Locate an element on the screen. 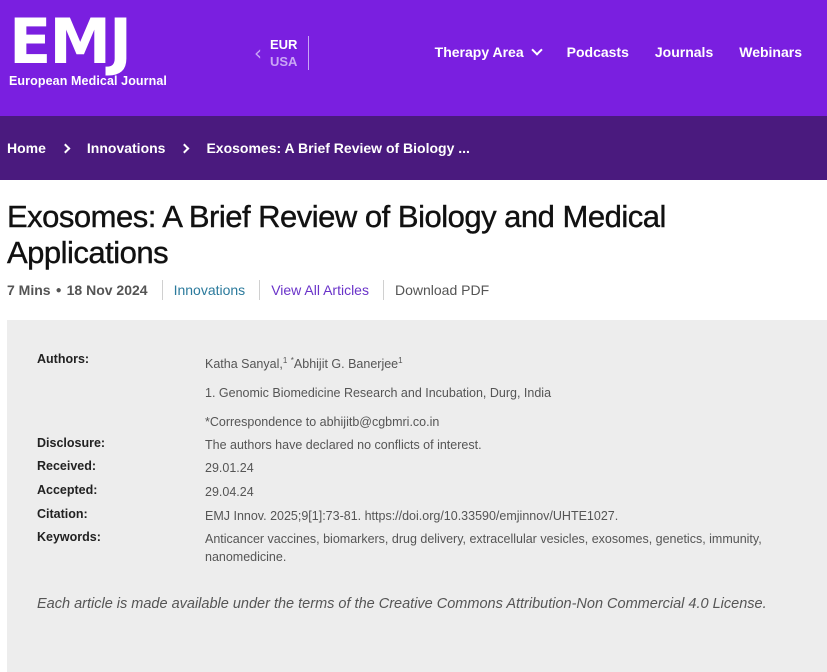 The image size is (827, 672). publish-date: 18 Nov 2024 is located at coordinates (107, 290).